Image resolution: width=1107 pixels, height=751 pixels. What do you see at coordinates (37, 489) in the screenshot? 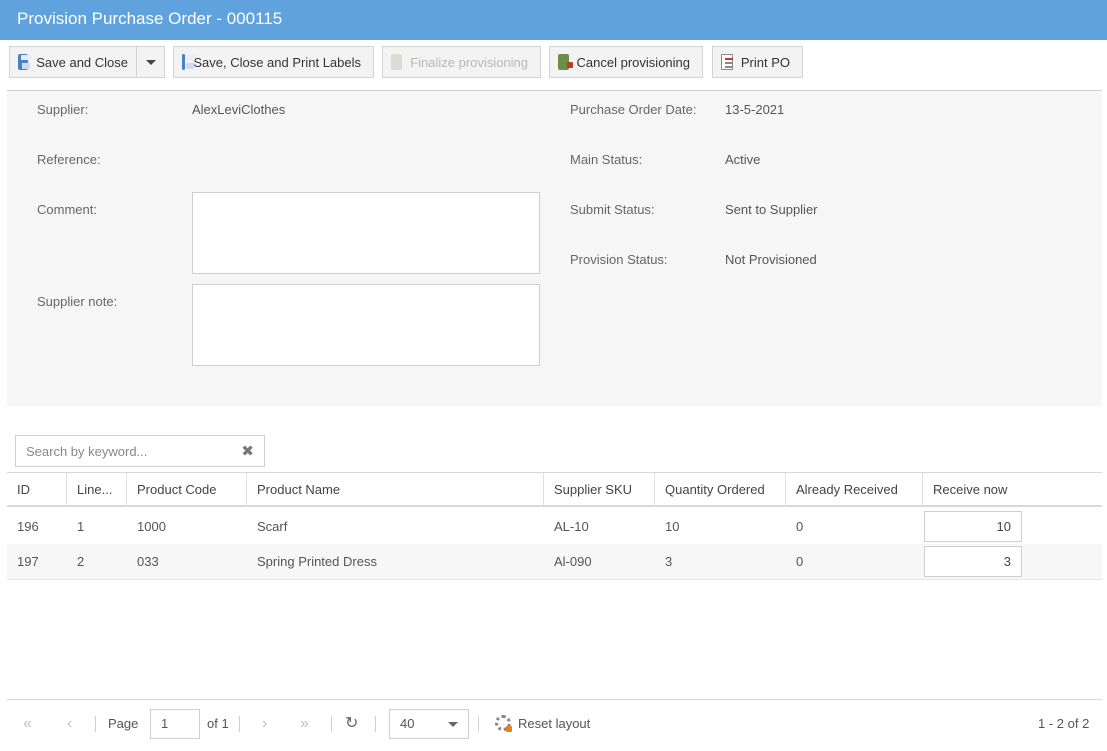
I see `column-header-id: ID` at bounding box center [37, 489].